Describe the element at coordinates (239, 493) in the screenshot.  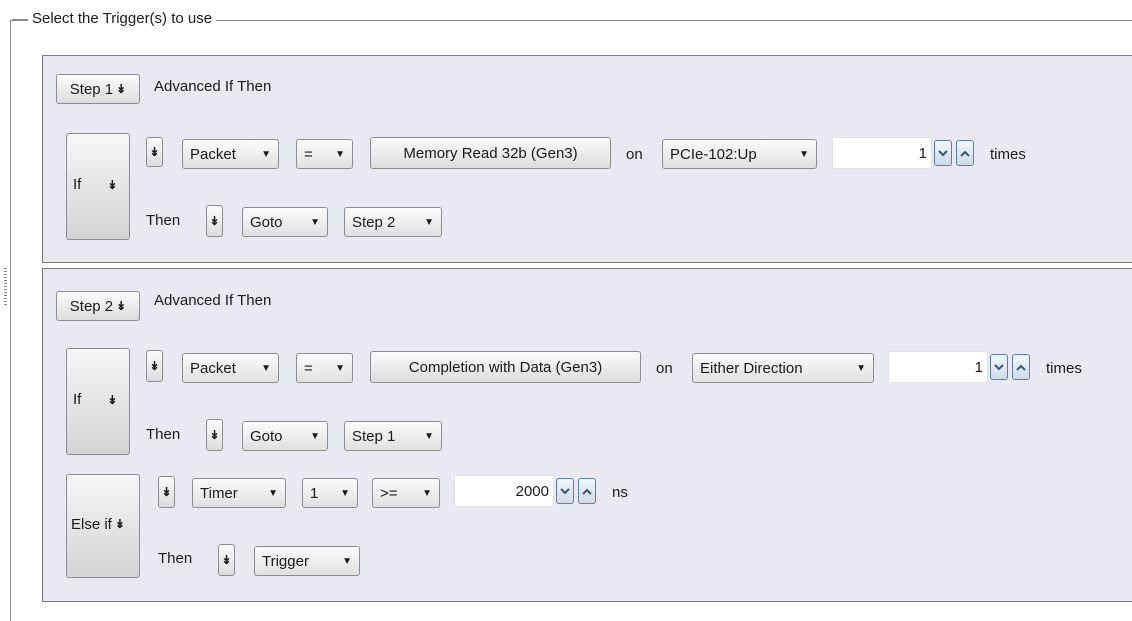
I see `step-2-else-field-select: Timer ▼` at that location.